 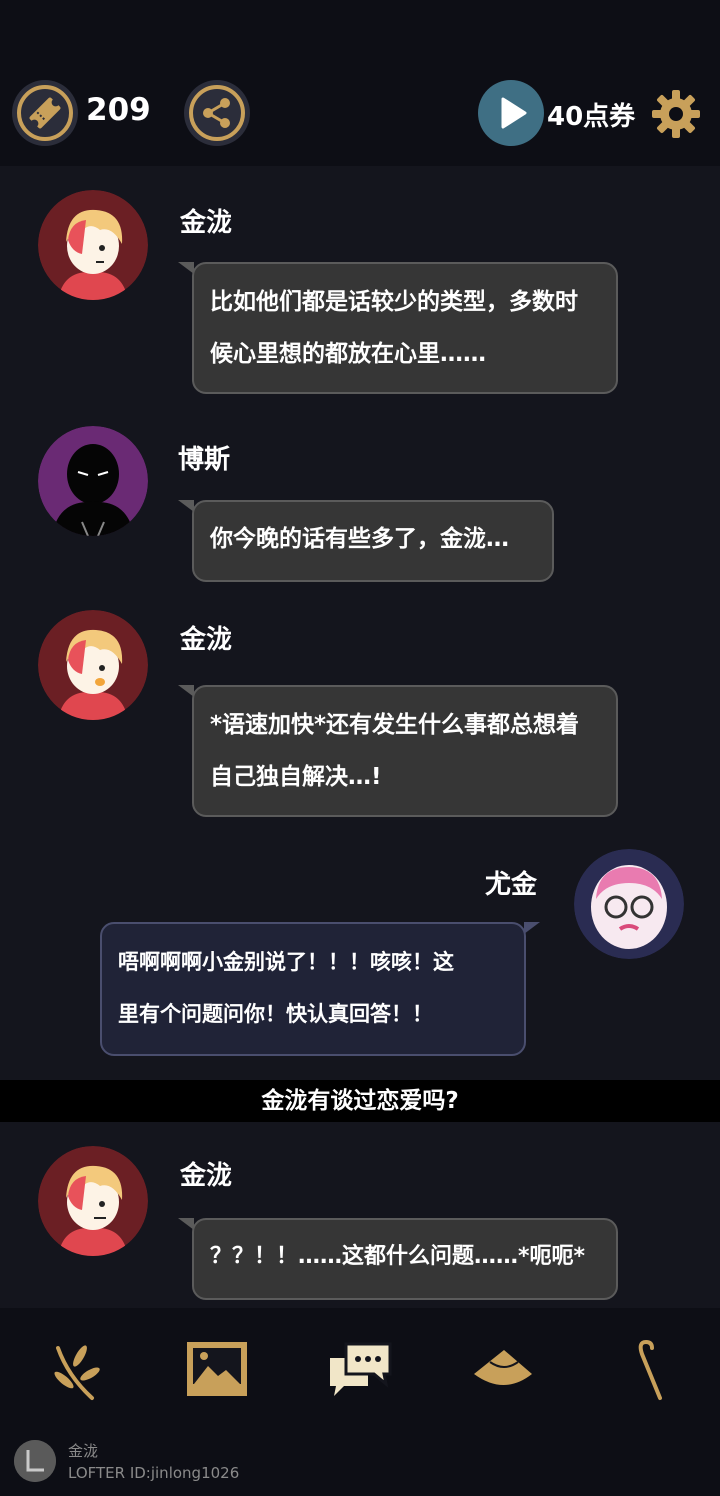 I want to click on settings-button, so click(x=676, y=114).